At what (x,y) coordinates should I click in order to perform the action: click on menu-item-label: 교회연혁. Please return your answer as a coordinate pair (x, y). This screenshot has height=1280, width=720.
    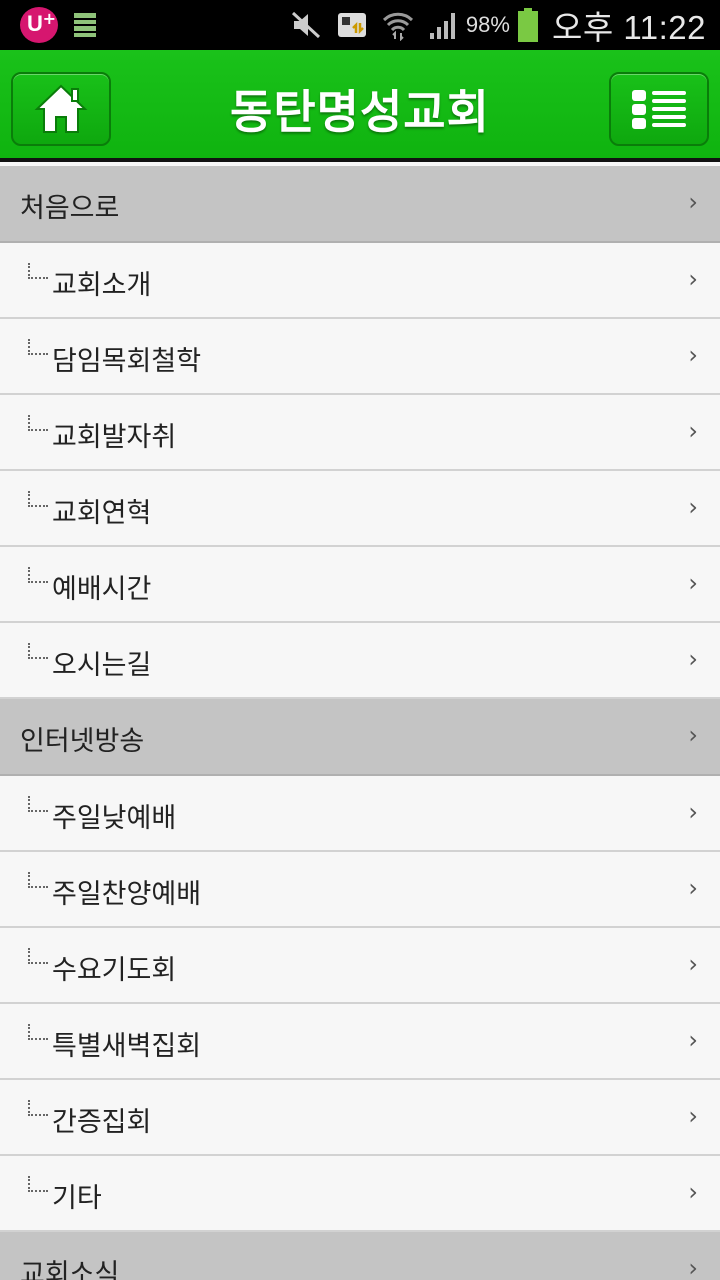
    Looking at the image, I should click on (102, 513).